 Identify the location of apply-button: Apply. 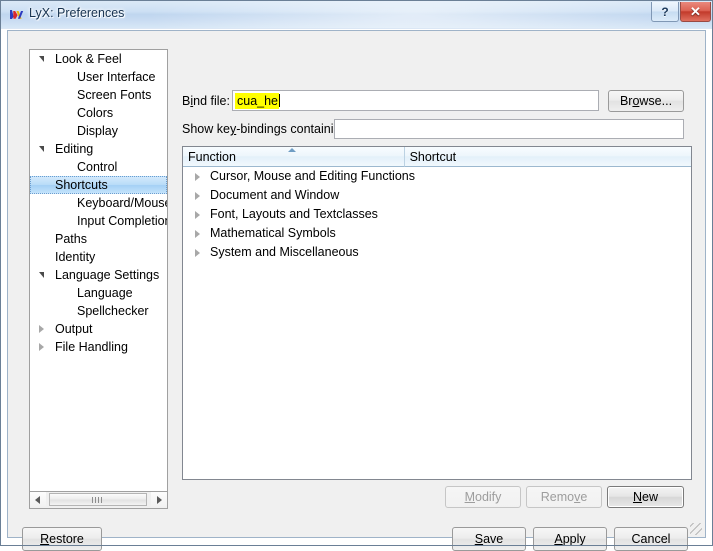
(570, 539).